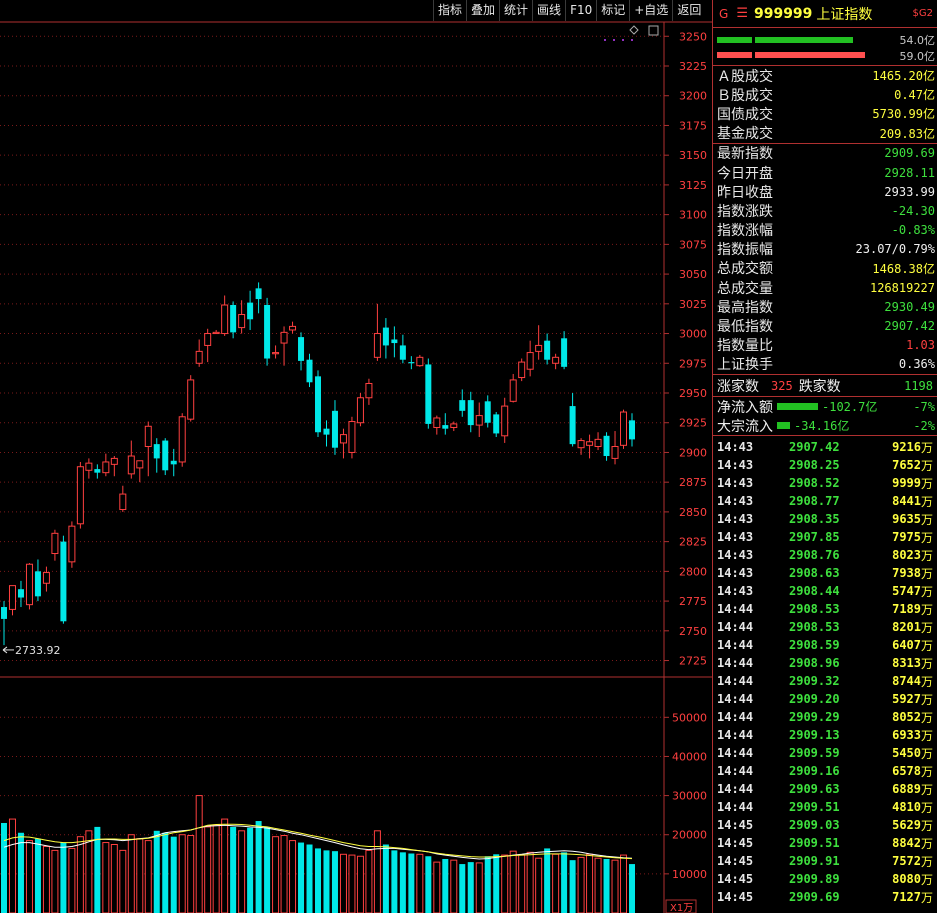 This screenshot has width=937, height=913. I want to click on toolbar: 指标 叠加 统计 画线 F10 标记 +自选 返回, so click(572, 10).